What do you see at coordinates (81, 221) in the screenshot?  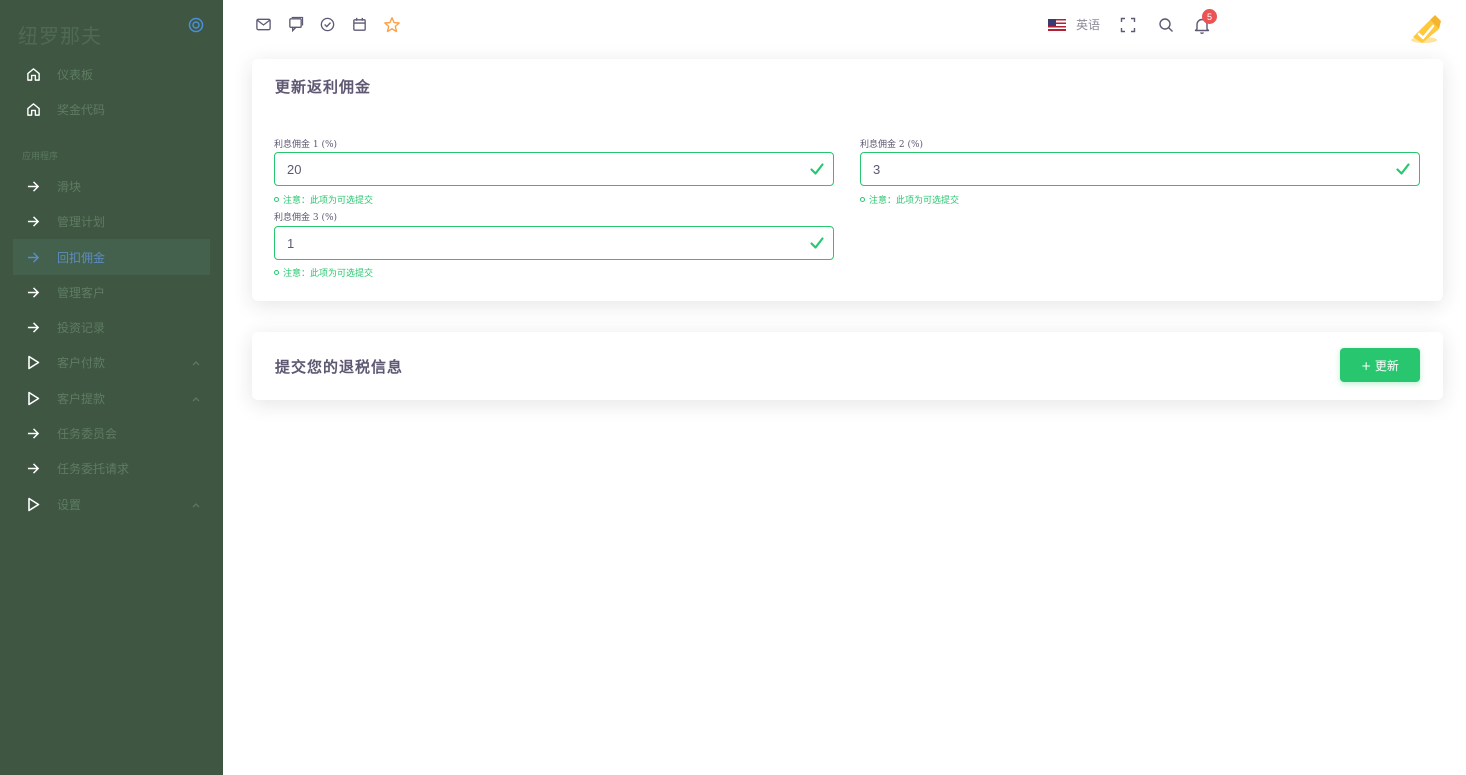 I see `sidebar-item-label: 管理计划` at bounding box center [81, 221].